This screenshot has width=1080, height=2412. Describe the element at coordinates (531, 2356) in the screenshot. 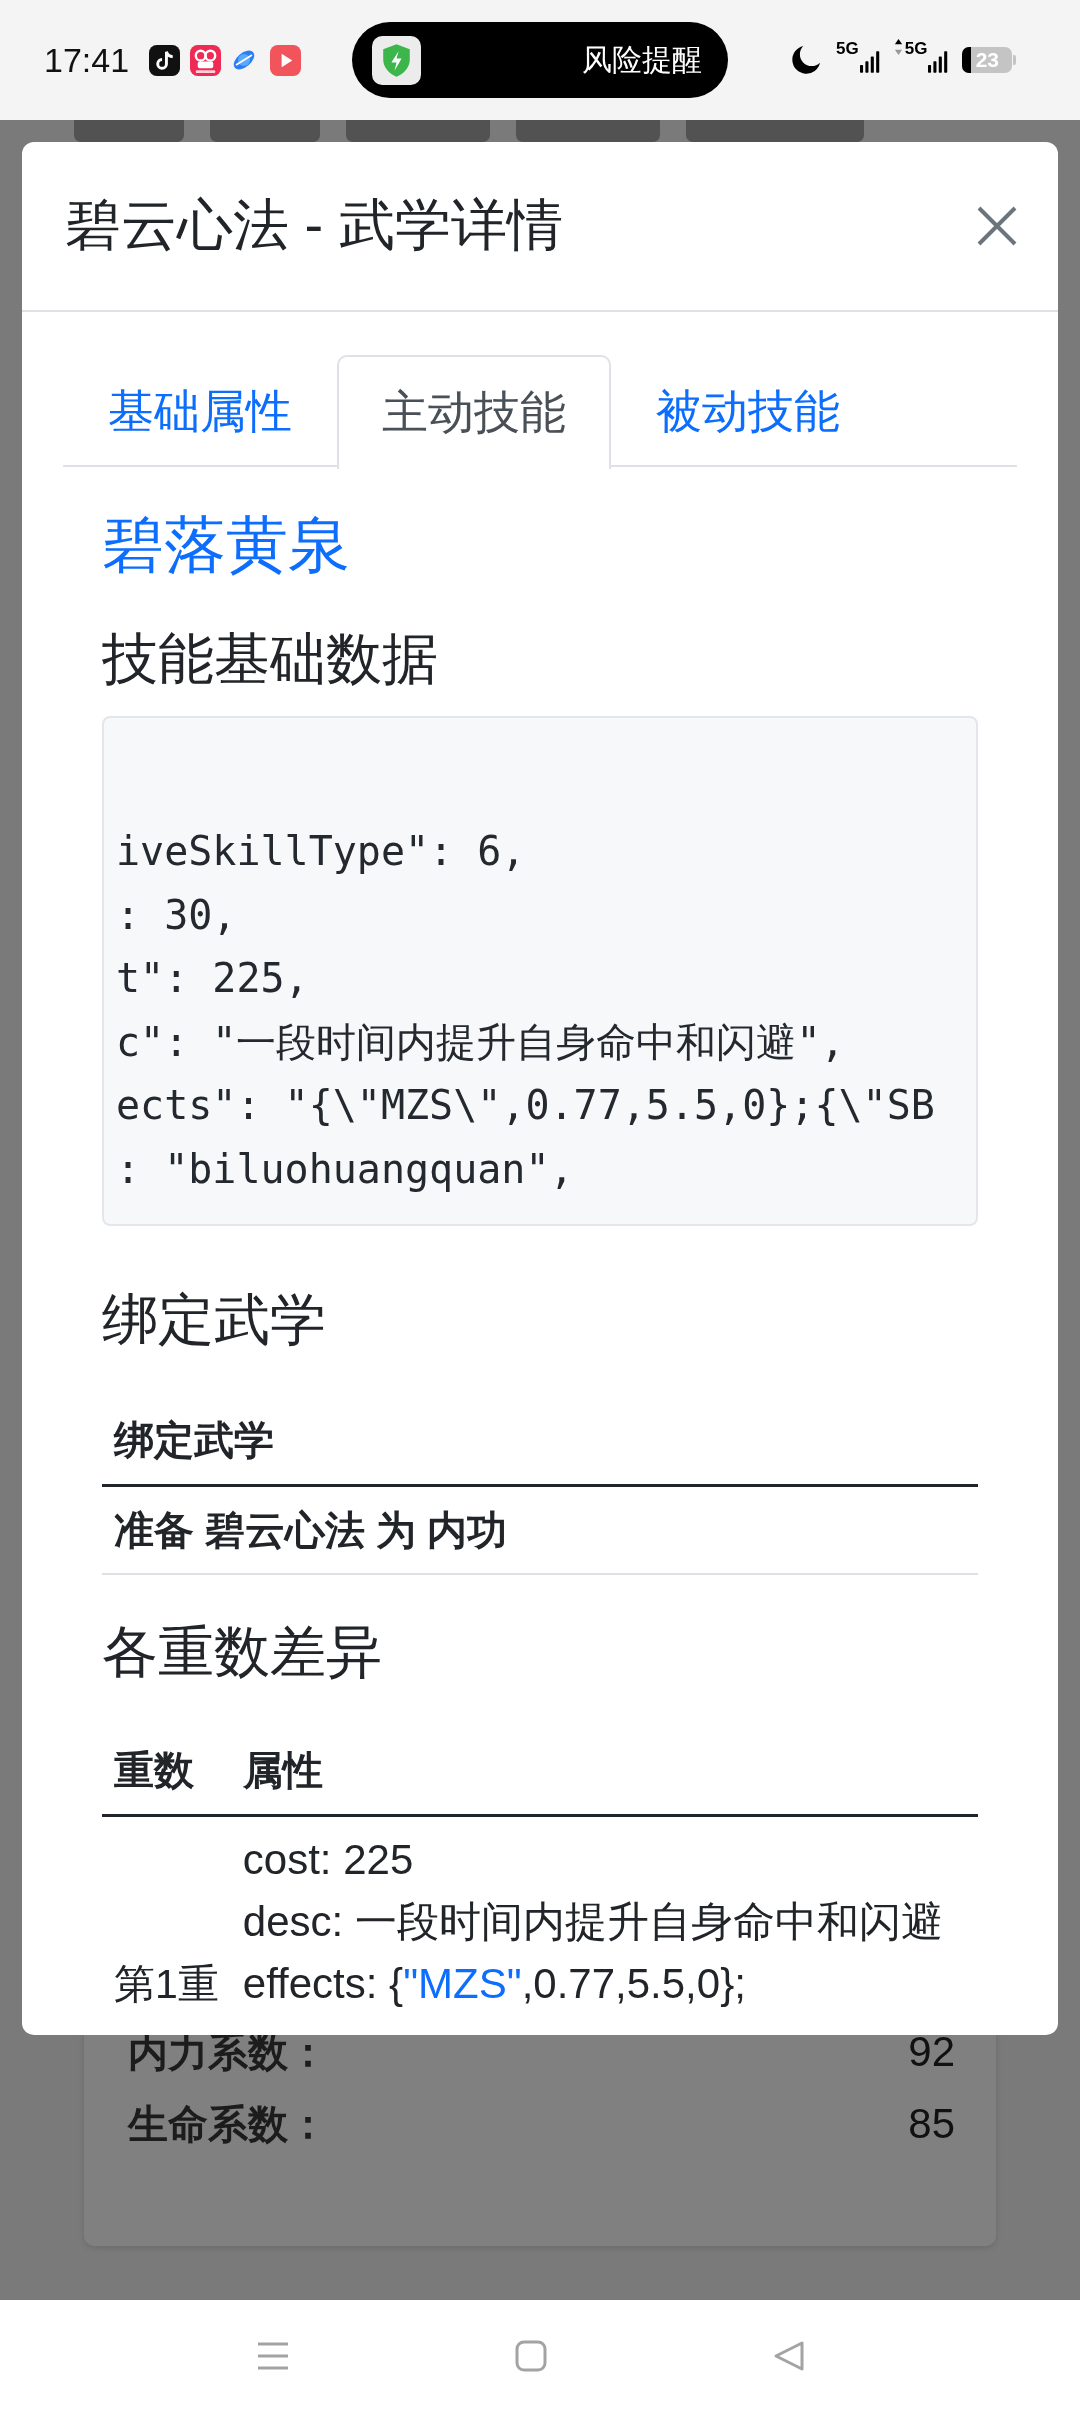

I see `square-icon` at that location.